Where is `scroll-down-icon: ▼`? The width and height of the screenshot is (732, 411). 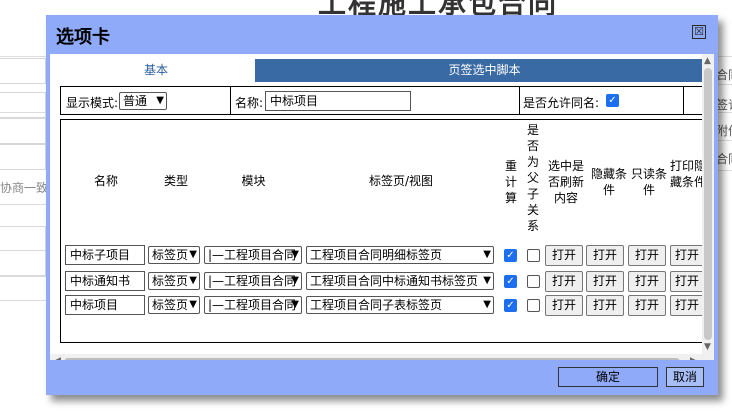
scroll-down-icon: ▼ is located at coordinates (707, 347).